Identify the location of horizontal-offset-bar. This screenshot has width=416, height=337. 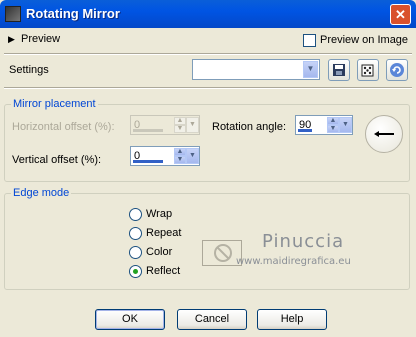
(148, 130).